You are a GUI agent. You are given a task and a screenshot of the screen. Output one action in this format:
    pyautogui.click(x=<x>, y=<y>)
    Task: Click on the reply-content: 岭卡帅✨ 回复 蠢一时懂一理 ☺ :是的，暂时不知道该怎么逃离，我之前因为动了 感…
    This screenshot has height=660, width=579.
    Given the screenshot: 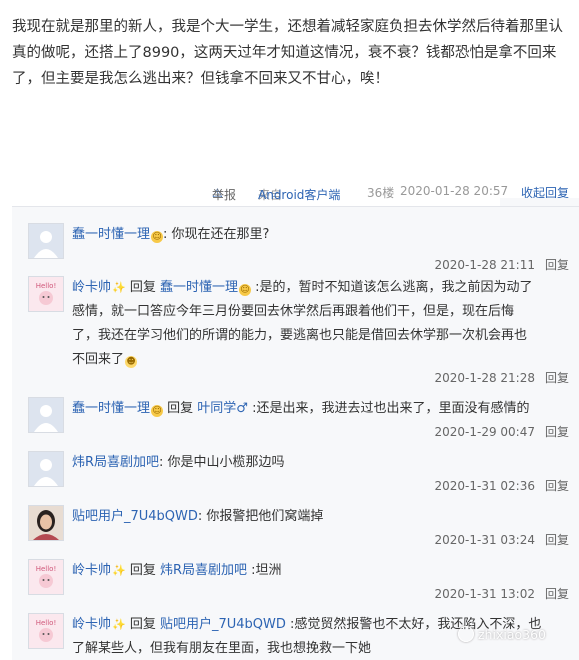 What is the action you would take?
    pyautogui.click(x=322, y=324)
    